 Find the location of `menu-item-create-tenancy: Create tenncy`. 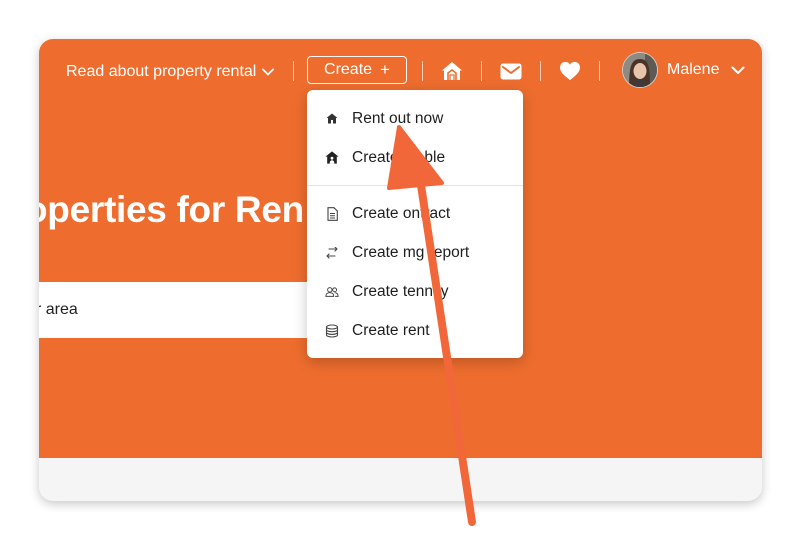

menu-item-create-tenancy: Create tenncy is located at coordinates (415, 291).